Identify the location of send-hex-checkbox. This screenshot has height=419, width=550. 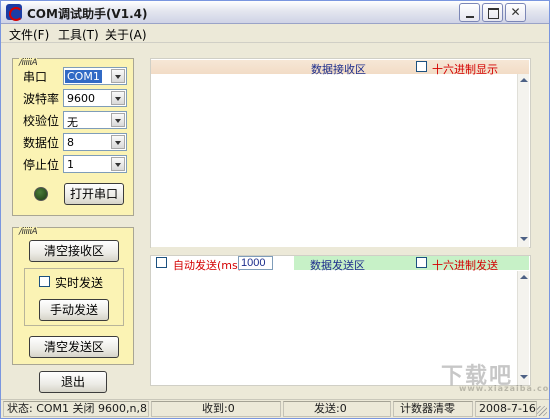
(421, 262).